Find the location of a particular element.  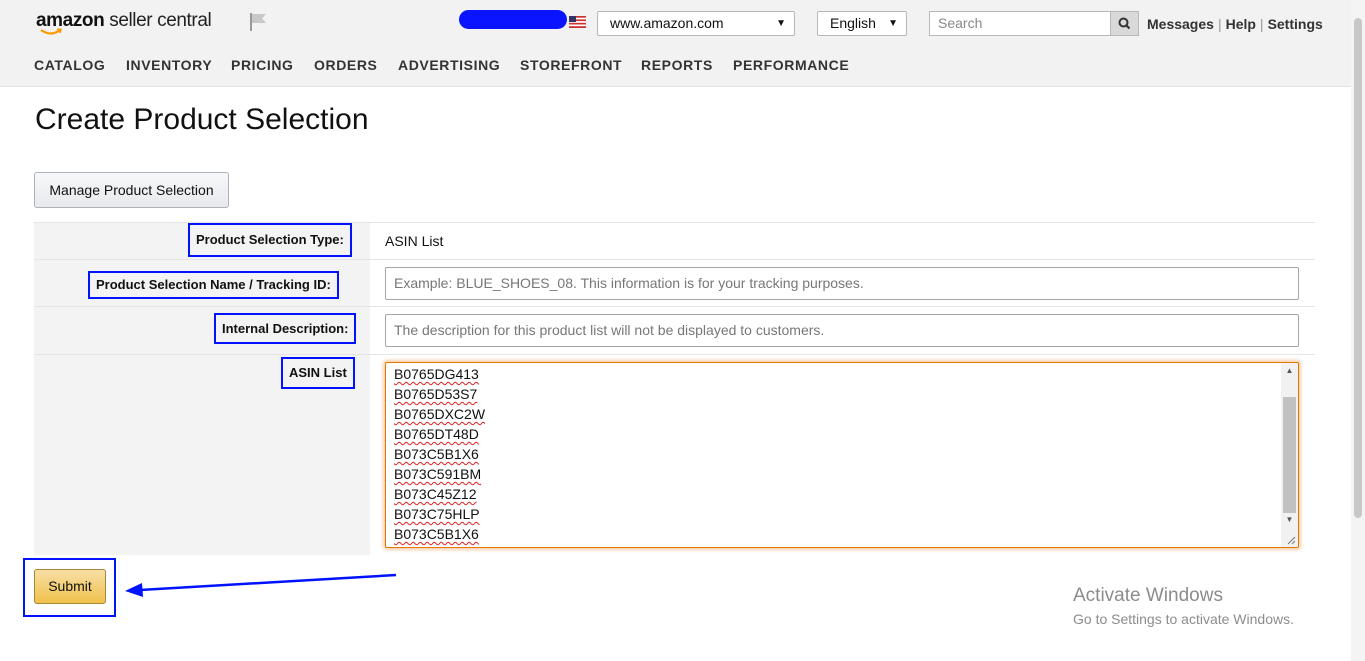

scroll-up-icon: ▲ is located at coordinates (1289, 370).